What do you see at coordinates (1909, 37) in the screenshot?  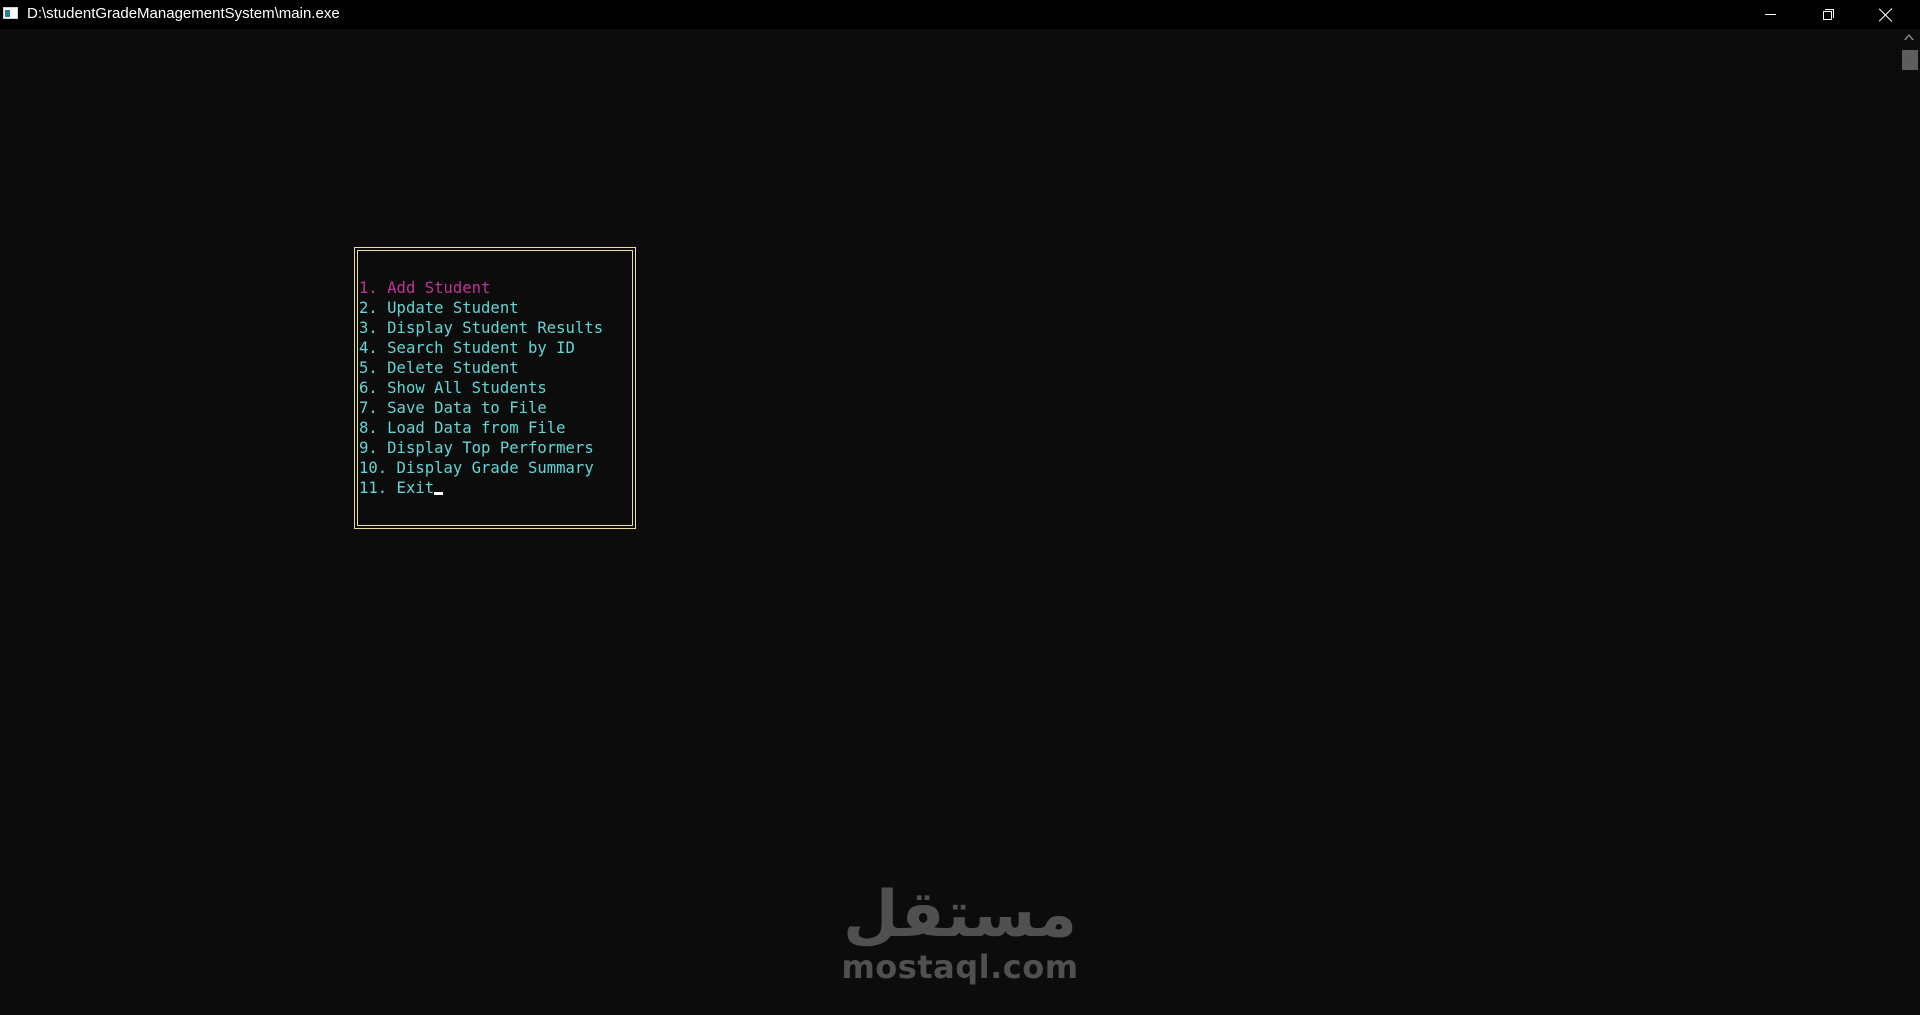 I see `scroll-up-arrow-icon` at bounding box center [1909, 37].